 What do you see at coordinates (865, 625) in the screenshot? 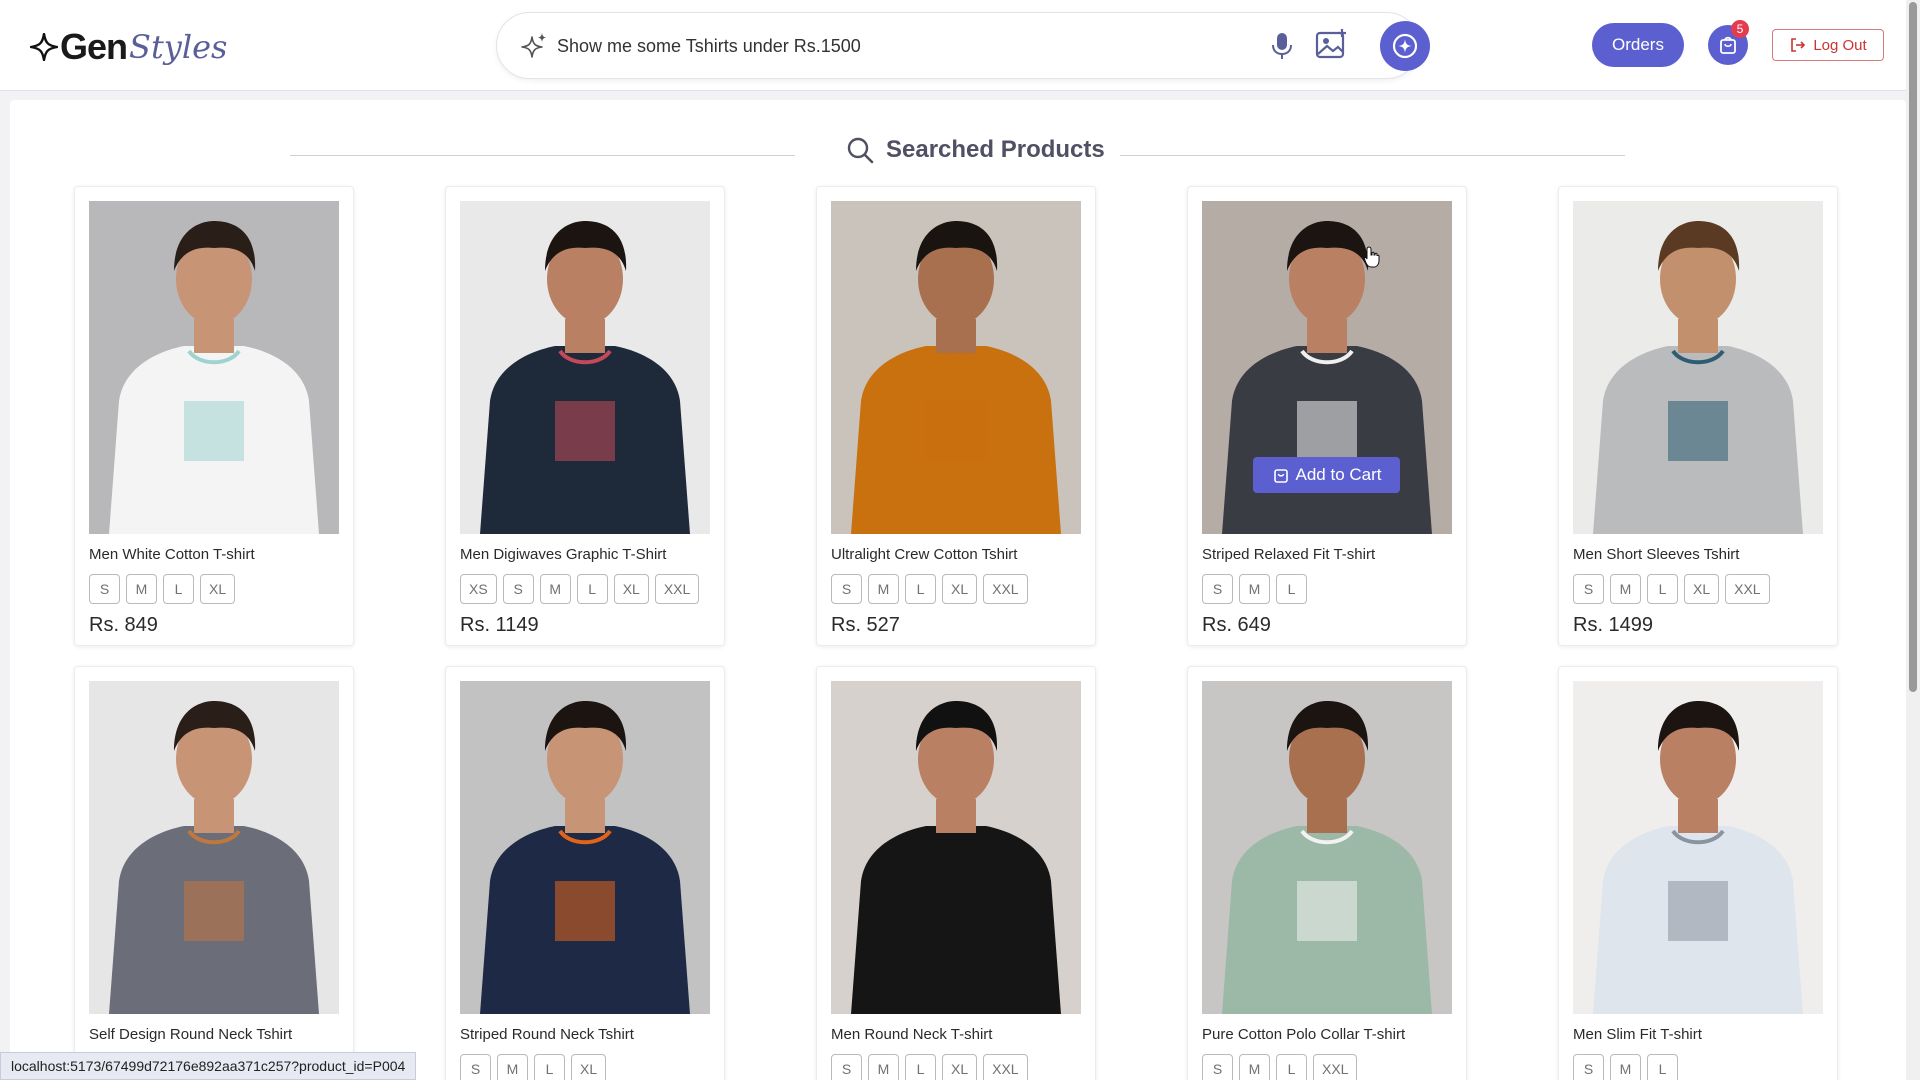
I see `product-price: Rs. 527` at bounding box center [865, 625].